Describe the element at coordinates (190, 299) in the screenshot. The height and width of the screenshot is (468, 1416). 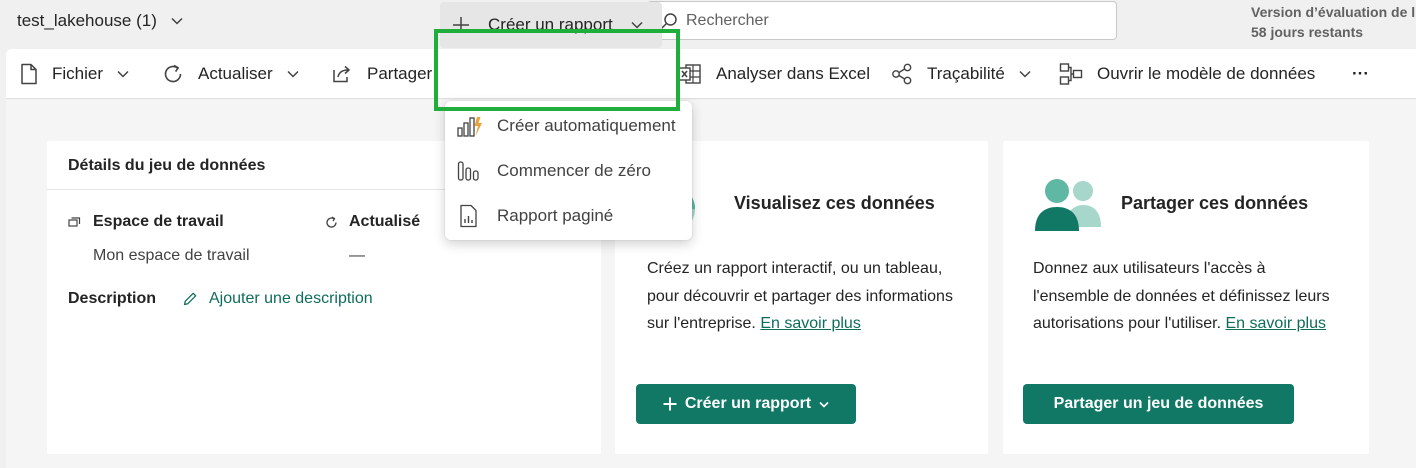
I see `edit-pencil-icon` at that location.